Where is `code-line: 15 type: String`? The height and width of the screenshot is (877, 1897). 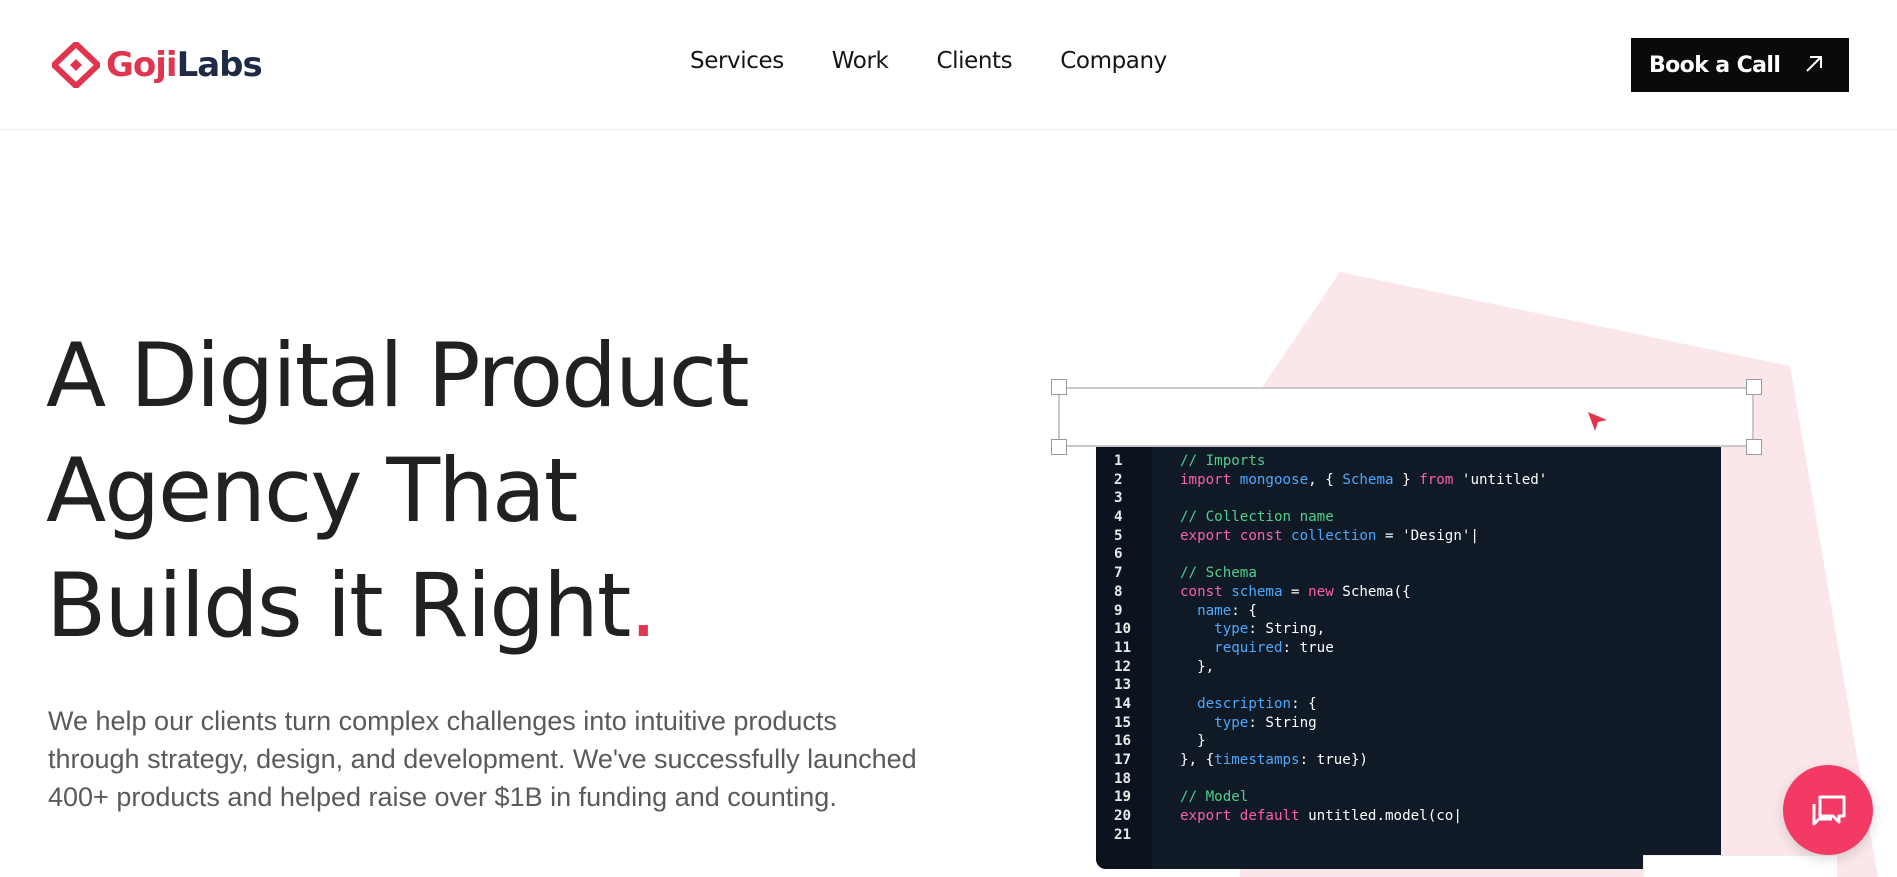 code-line: 15 type: String is located at coordinates (1408, 723).